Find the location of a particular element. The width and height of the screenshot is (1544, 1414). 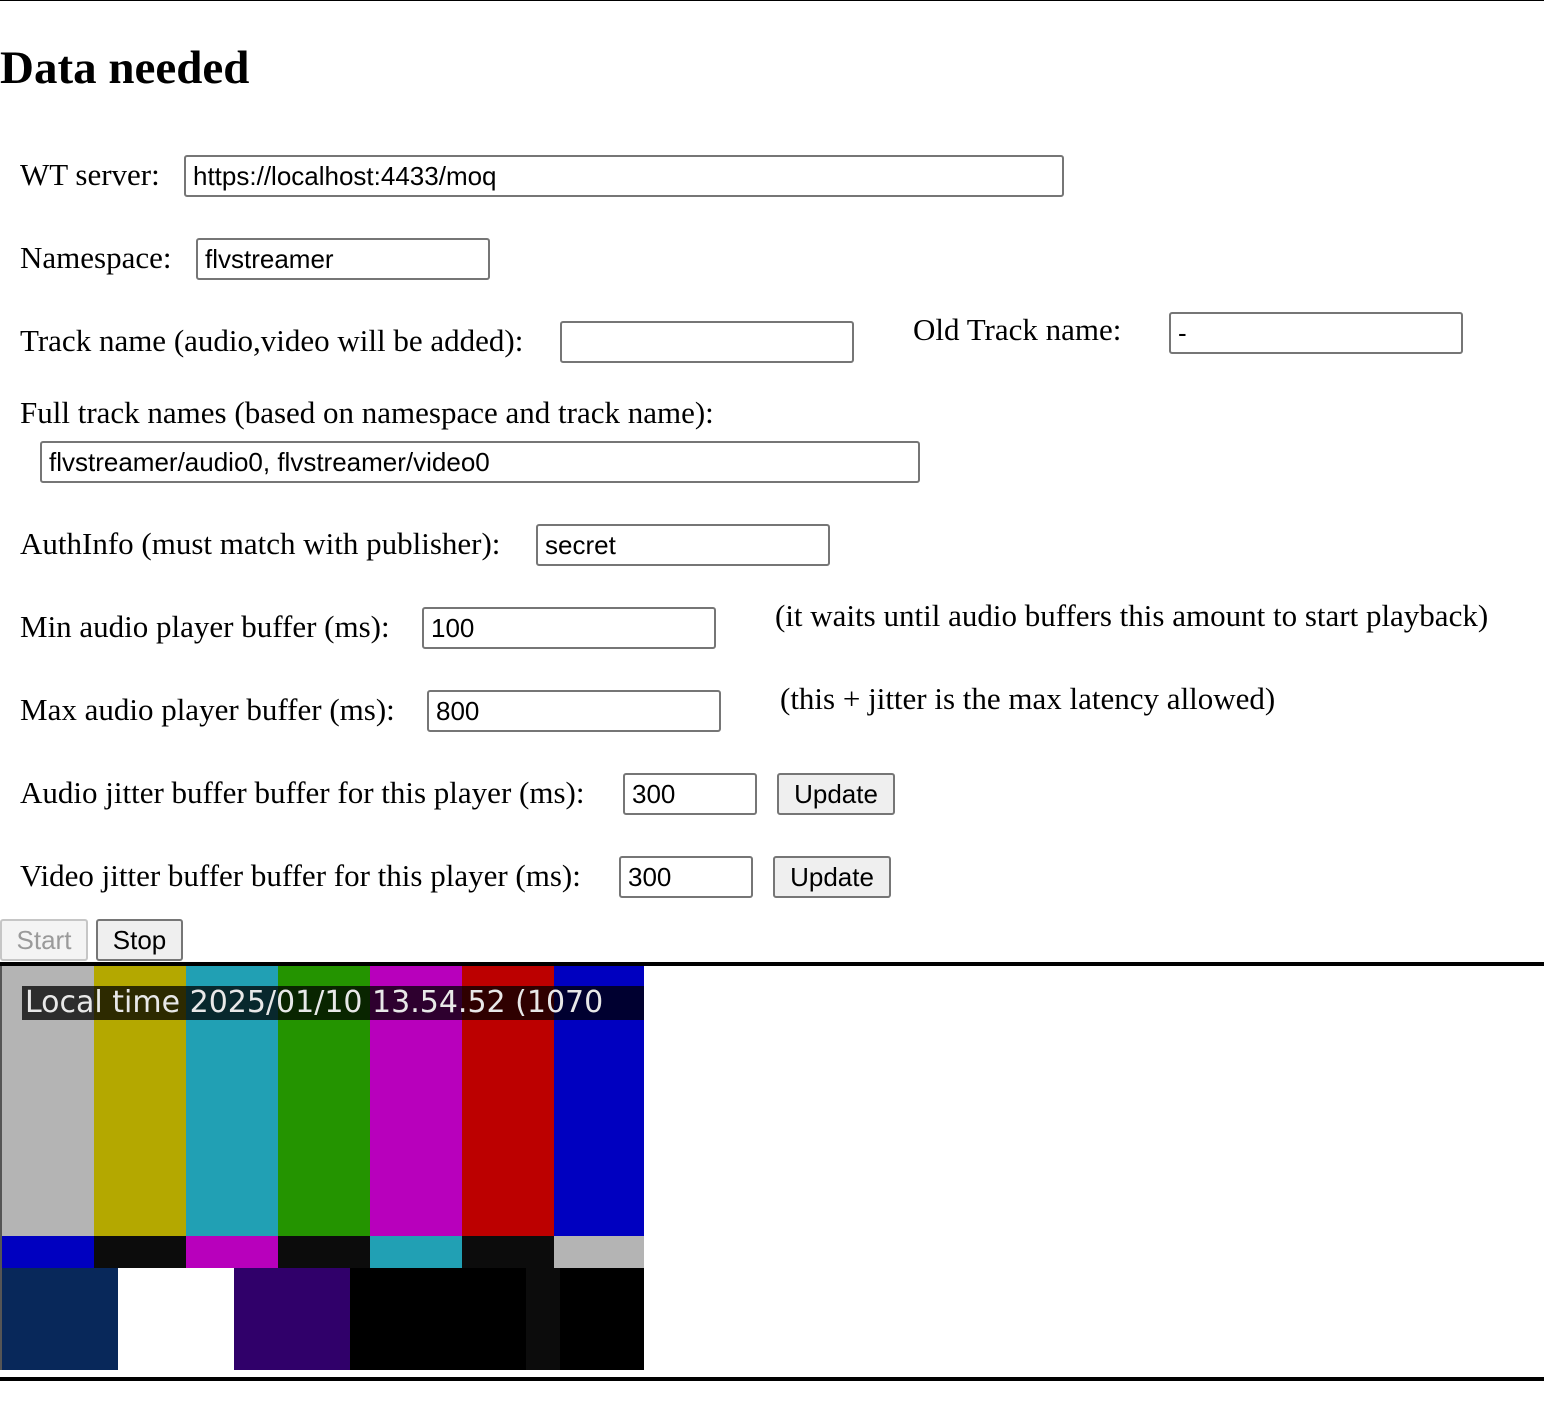

track-name-input is located at coordinates (707, 342).